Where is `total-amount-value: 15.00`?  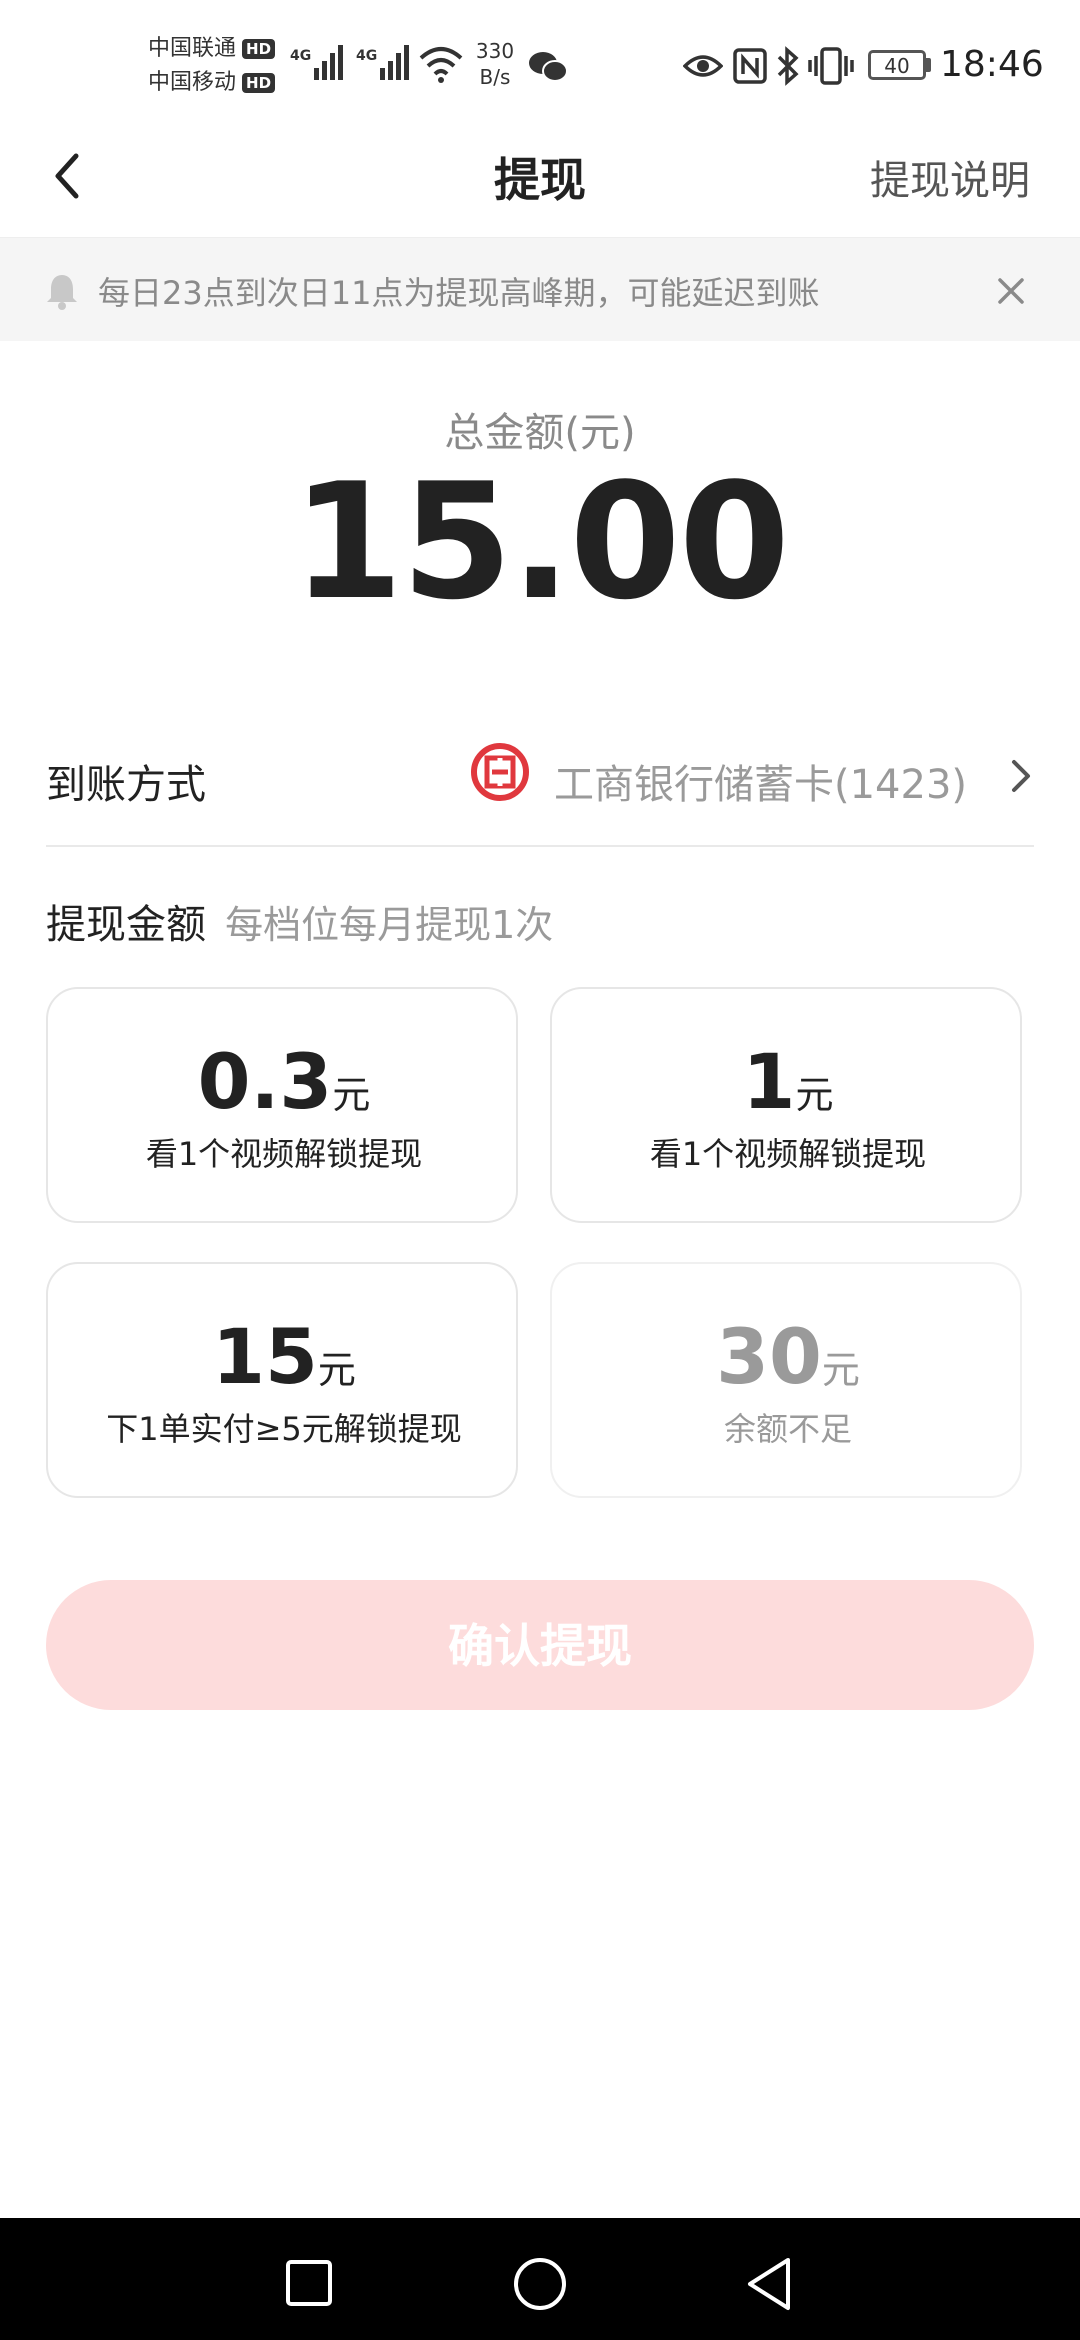 total-amount-value: 15.00 is located at coordinates (540, 541).